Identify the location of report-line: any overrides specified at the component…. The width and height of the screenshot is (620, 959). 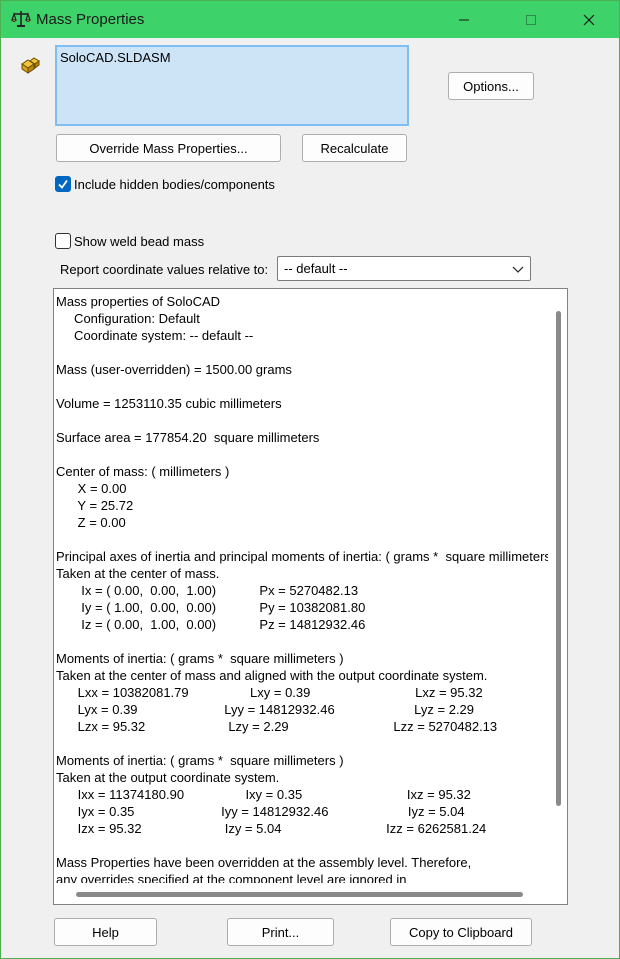
(231, 877).